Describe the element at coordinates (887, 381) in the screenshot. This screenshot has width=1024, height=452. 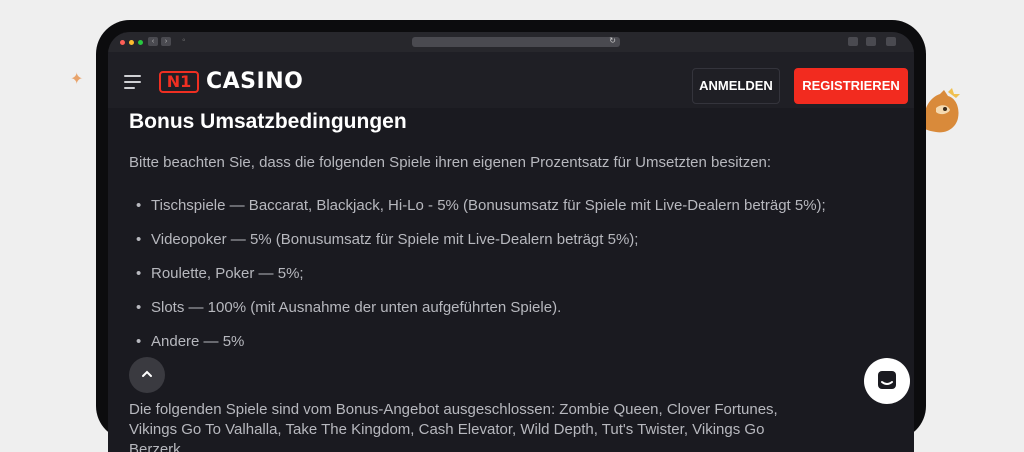
I see `chat-icon` at that location.